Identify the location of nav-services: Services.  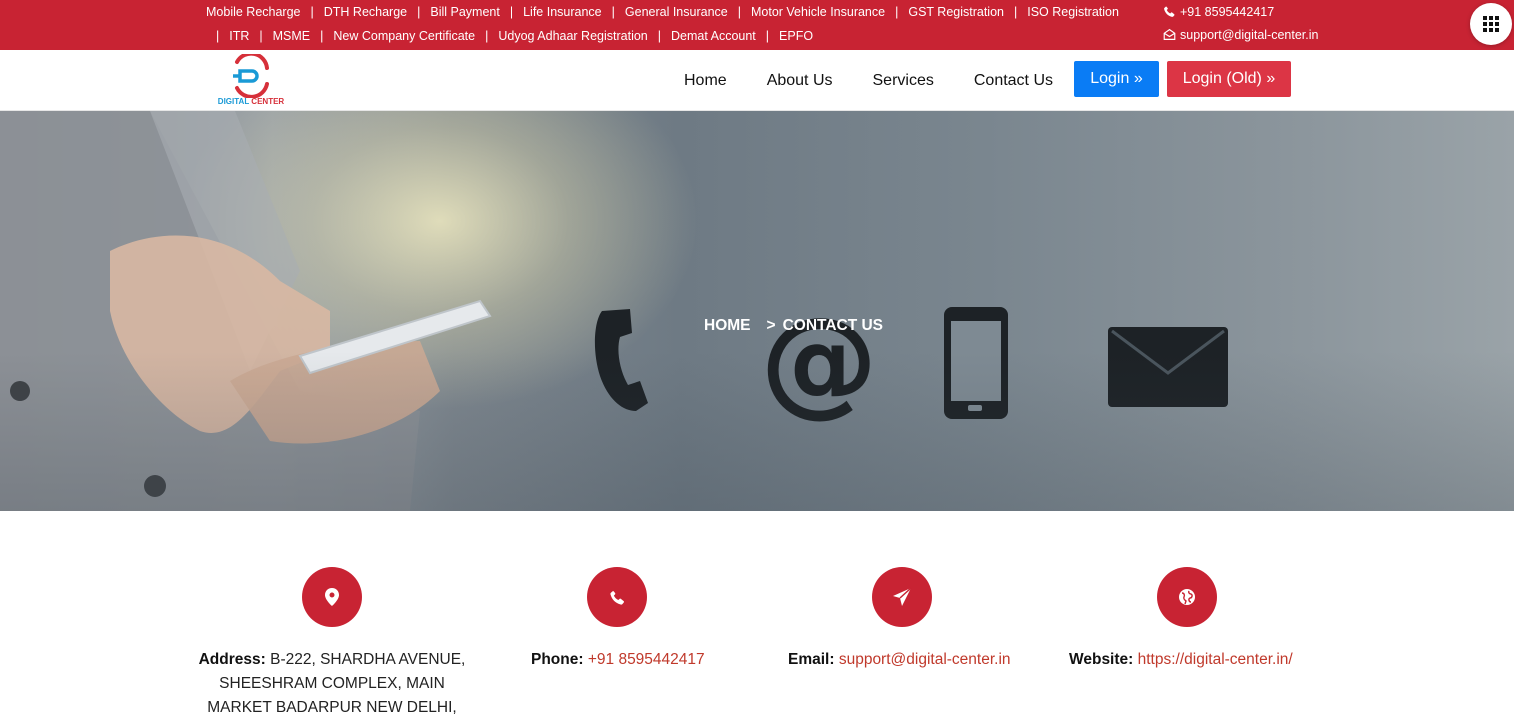
(903, 81).